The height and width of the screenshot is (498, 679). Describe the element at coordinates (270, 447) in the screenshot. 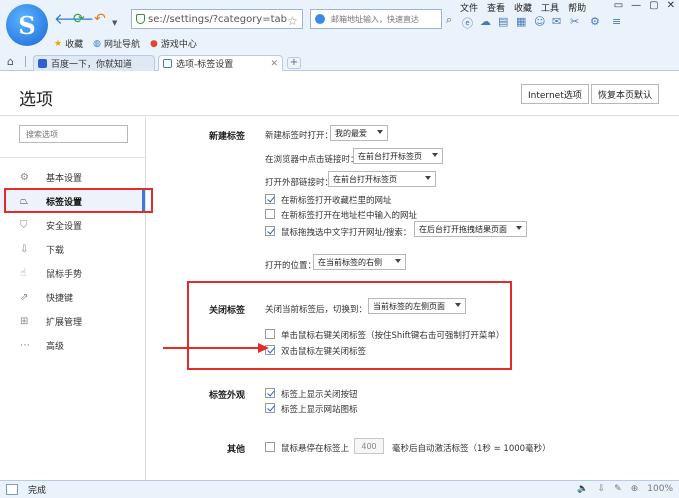

I see `hover-activate-checkbox` at that location.